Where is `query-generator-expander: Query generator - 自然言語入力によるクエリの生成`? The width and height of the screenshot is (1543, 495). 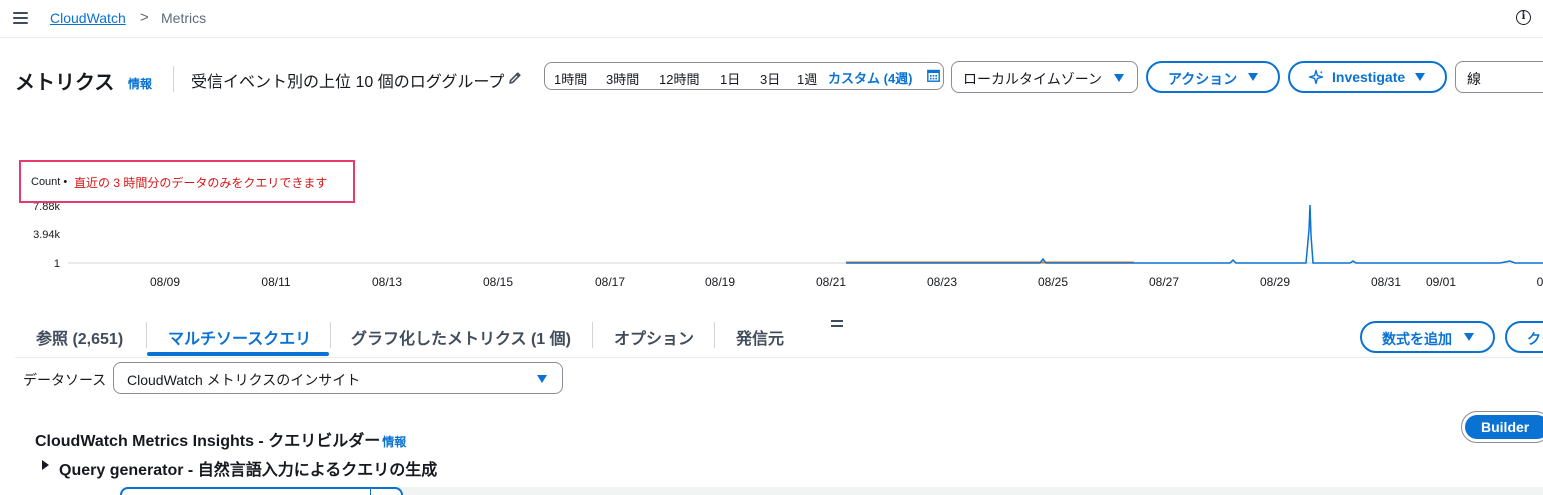 query-generator-expander: Query generator - 自然言語入力によるクエリの生成 is located at coordinates (248, 468).